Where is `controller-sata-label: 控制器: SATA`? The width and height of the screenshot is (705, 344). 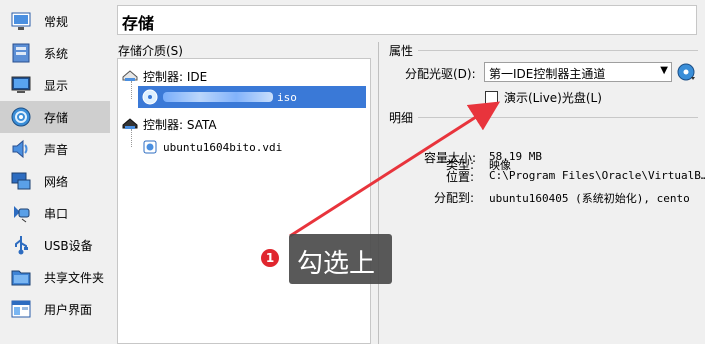 controller-sata-label: 控制器: SATA is located at coordinates (180, 124).